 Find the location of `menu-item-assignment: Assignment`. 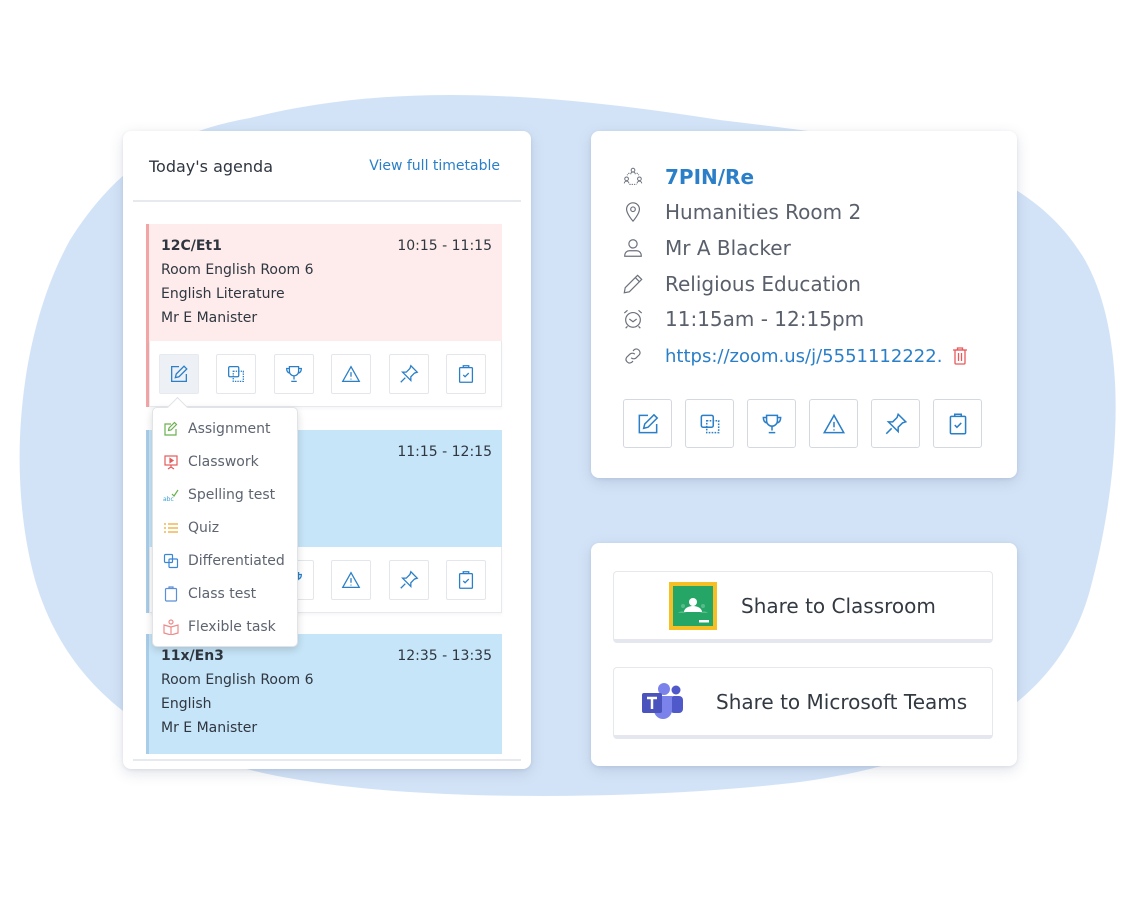

menu-item-assignment: Assignment is located at coordinates (226, 428).